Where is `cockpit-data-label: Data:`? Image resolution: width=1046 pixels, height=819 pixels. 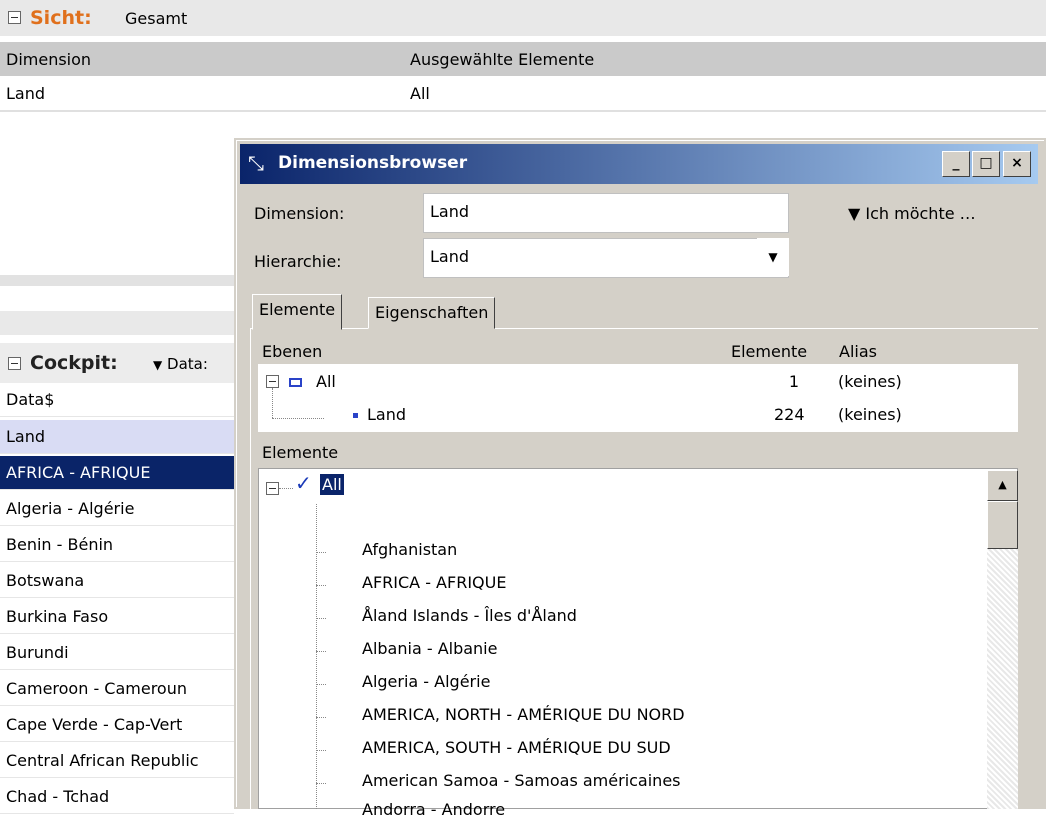
cockpit-data-label: Data: is located at coordinates (187, 364).